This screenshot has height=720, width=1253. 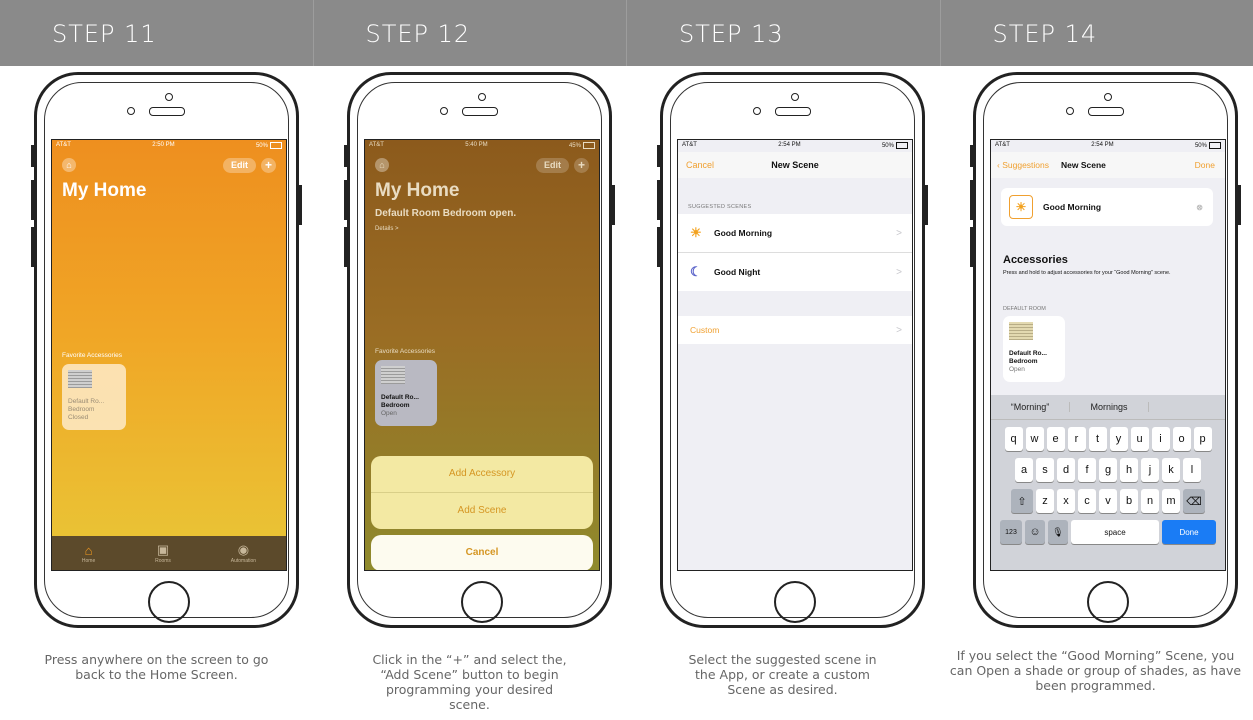 What do you see at coordinates (1129, 501) in the screenshot?
I see `key-b: b` at bounding box center [1129, 501].